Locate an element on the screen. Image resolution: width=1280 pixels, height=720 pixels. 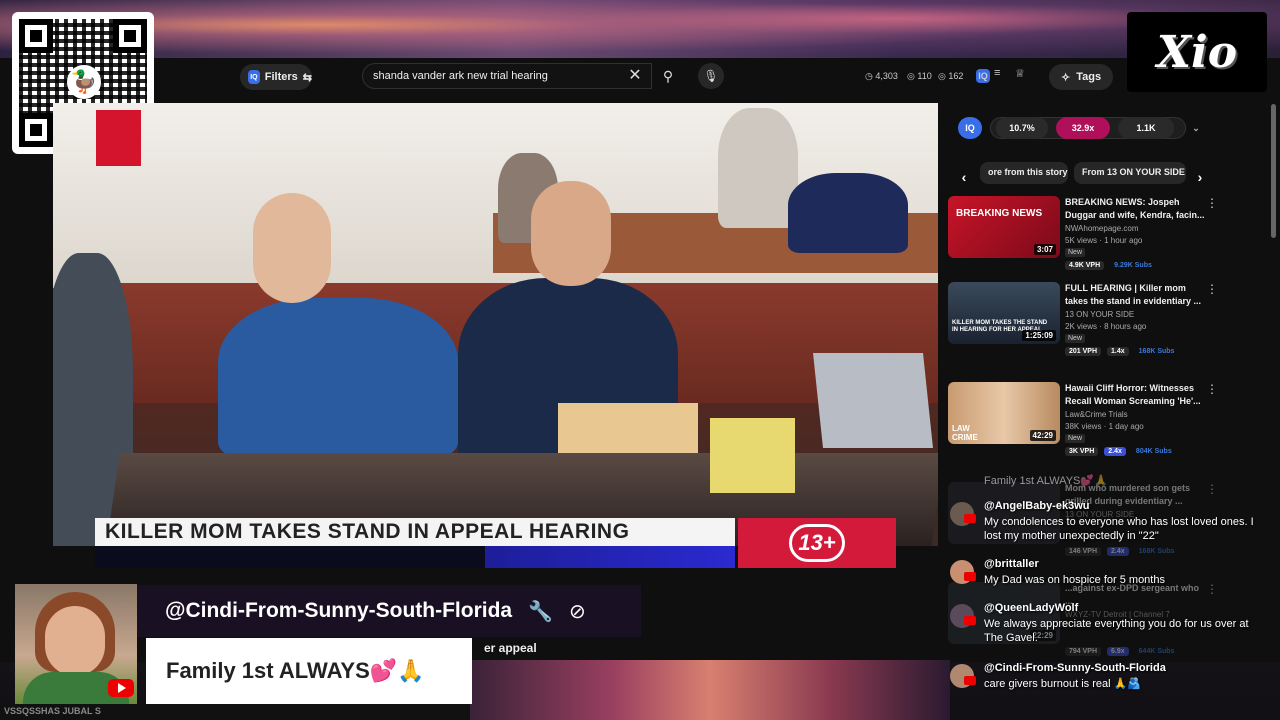
likes-stat: ◎ 110 is located at coordinates (919, 76).